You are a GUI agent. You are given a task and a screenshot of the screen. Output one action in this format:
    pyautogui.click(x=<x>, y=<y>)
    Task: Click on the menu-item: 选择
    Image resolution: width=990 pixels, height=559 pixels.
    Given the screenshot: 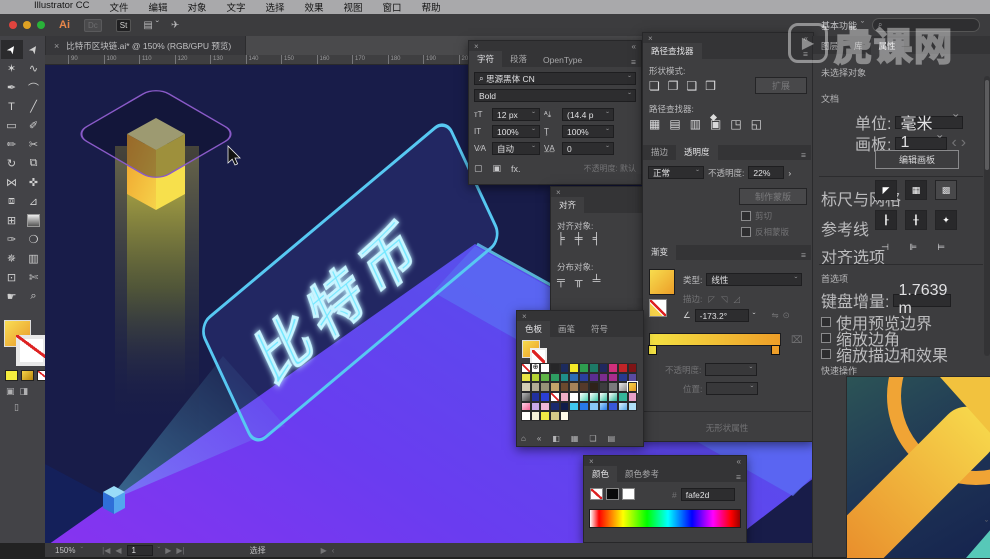 What is the action you would take?
    pyautogui.click(x=275, y=7)
    